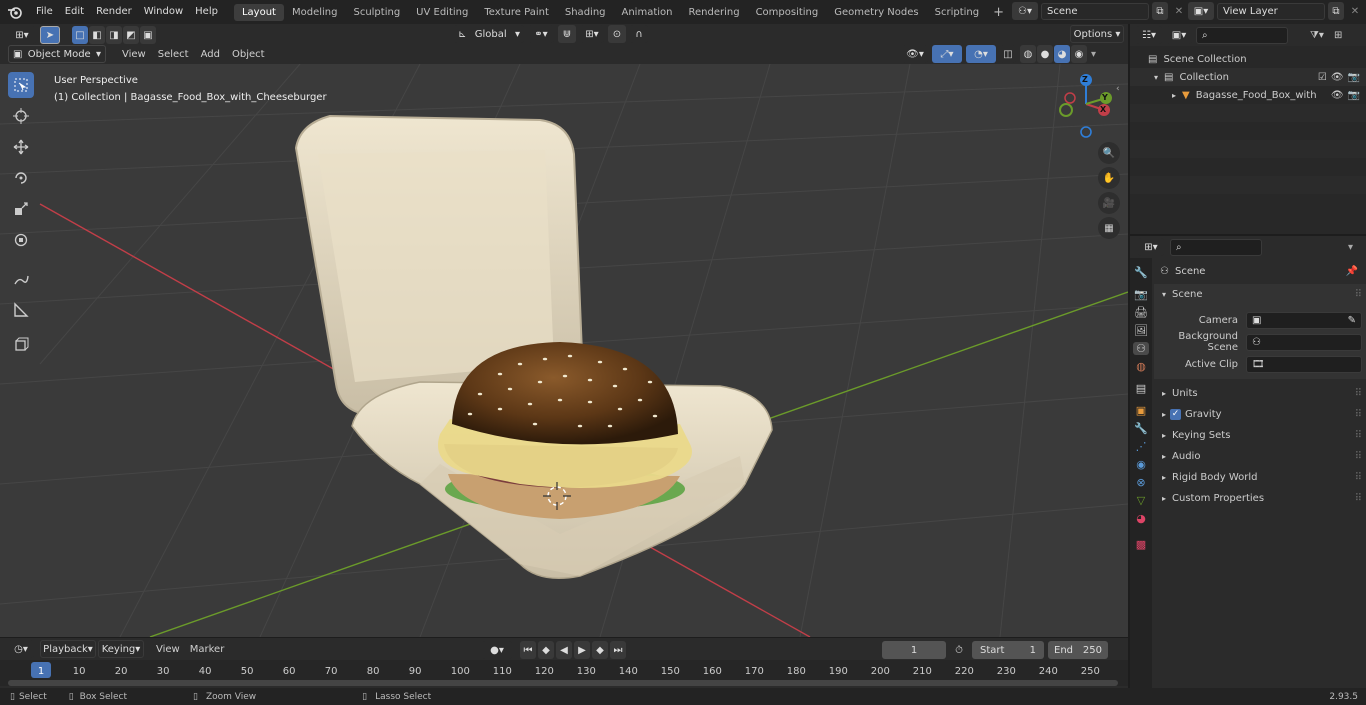  I want to click on mode-new-icon: □, so click(80, 35).